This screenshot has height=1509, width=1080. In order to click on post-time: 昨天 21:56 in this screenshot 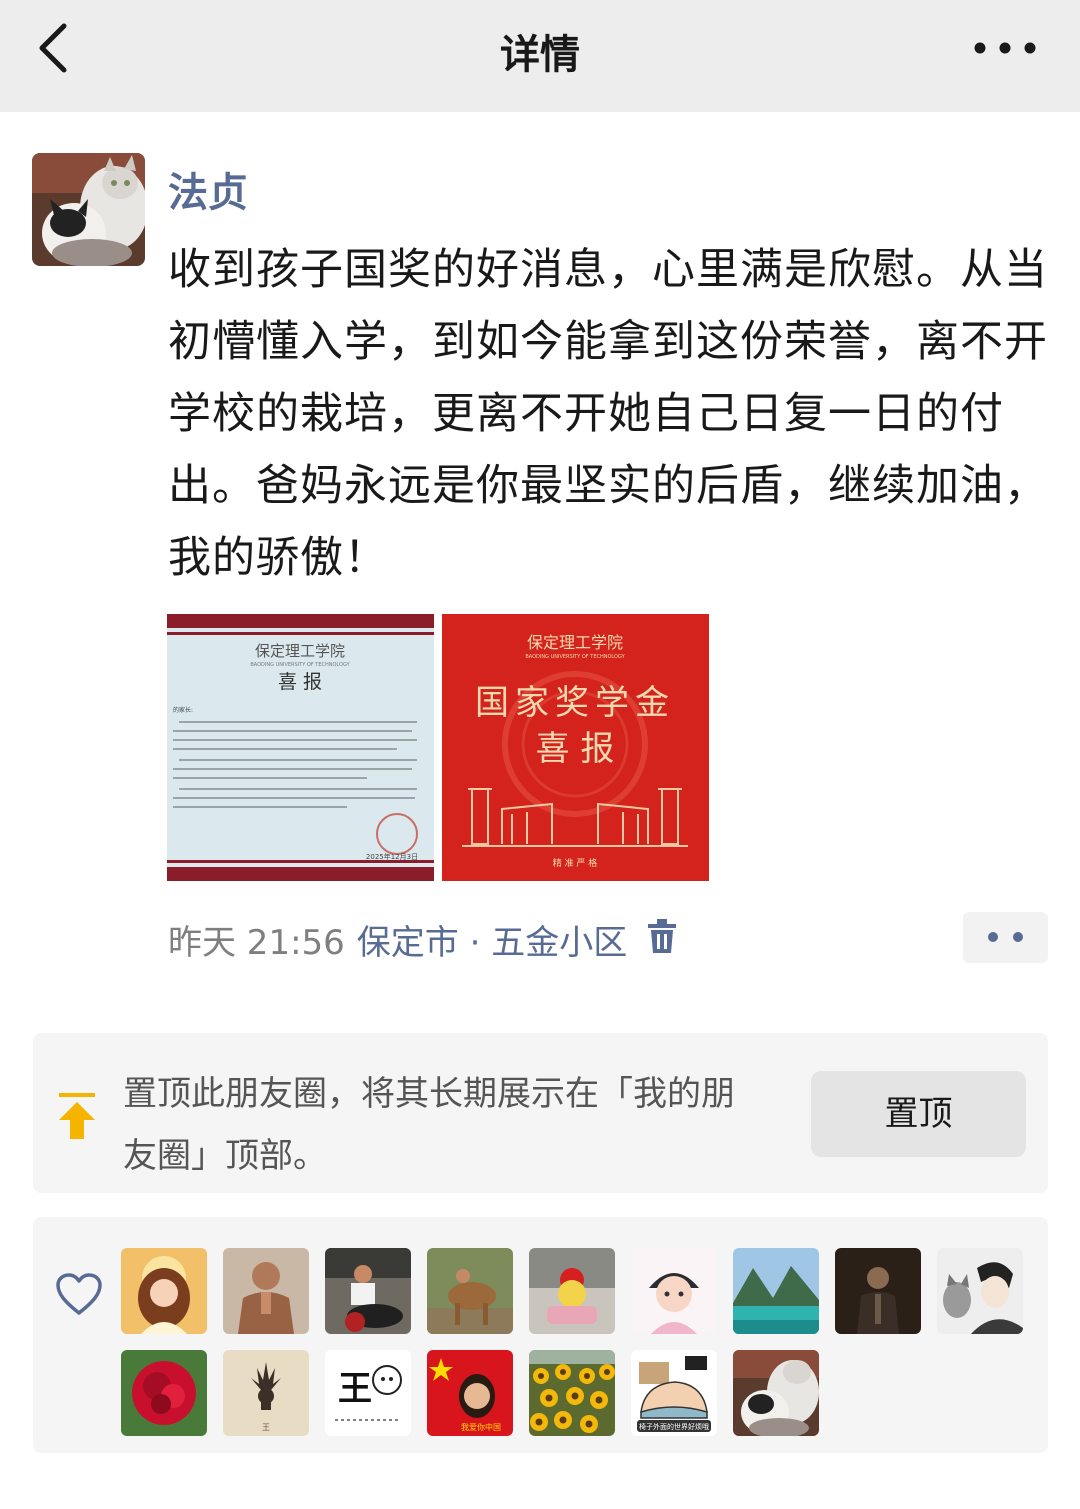, I will do `click(256, 943)`.